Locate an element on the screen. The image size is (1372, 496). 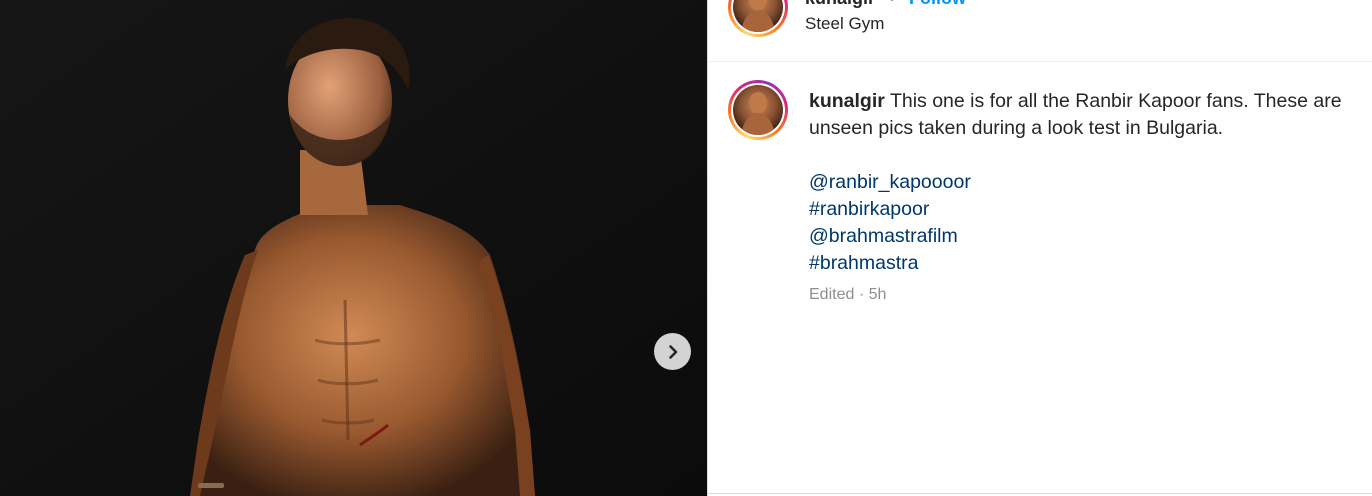
post-header: kunalgir • Follow Steel Gym is located at coordinates (1040, 31).